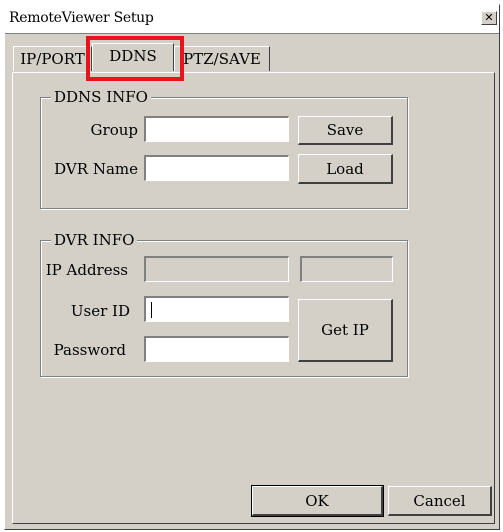 This screenshot has height=532, width=503. What do you see at coordinates (133, 57) in the screenshot?
I see `tab-ddns: DDNS` at bounding box center [133, 57].